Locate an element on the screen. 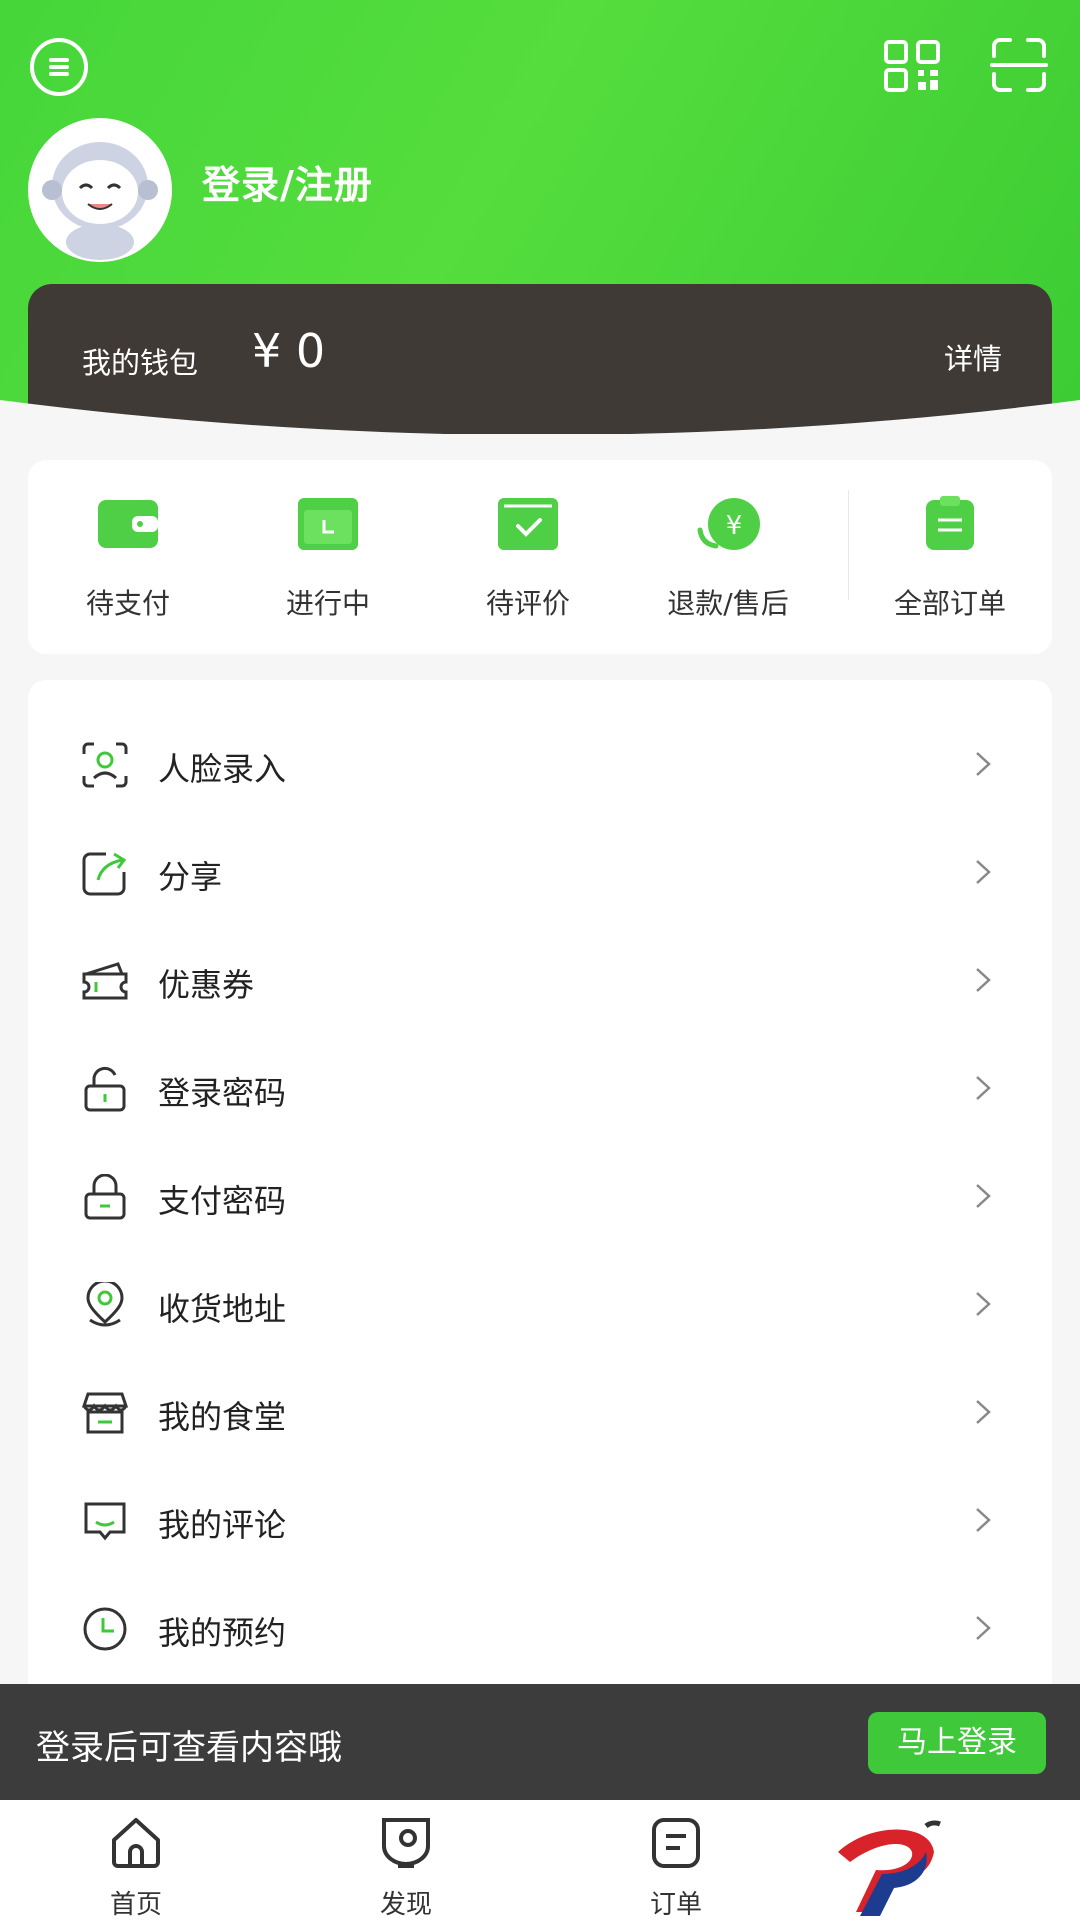  order-to-review: 待评价 is located at coordinates (528, 566).